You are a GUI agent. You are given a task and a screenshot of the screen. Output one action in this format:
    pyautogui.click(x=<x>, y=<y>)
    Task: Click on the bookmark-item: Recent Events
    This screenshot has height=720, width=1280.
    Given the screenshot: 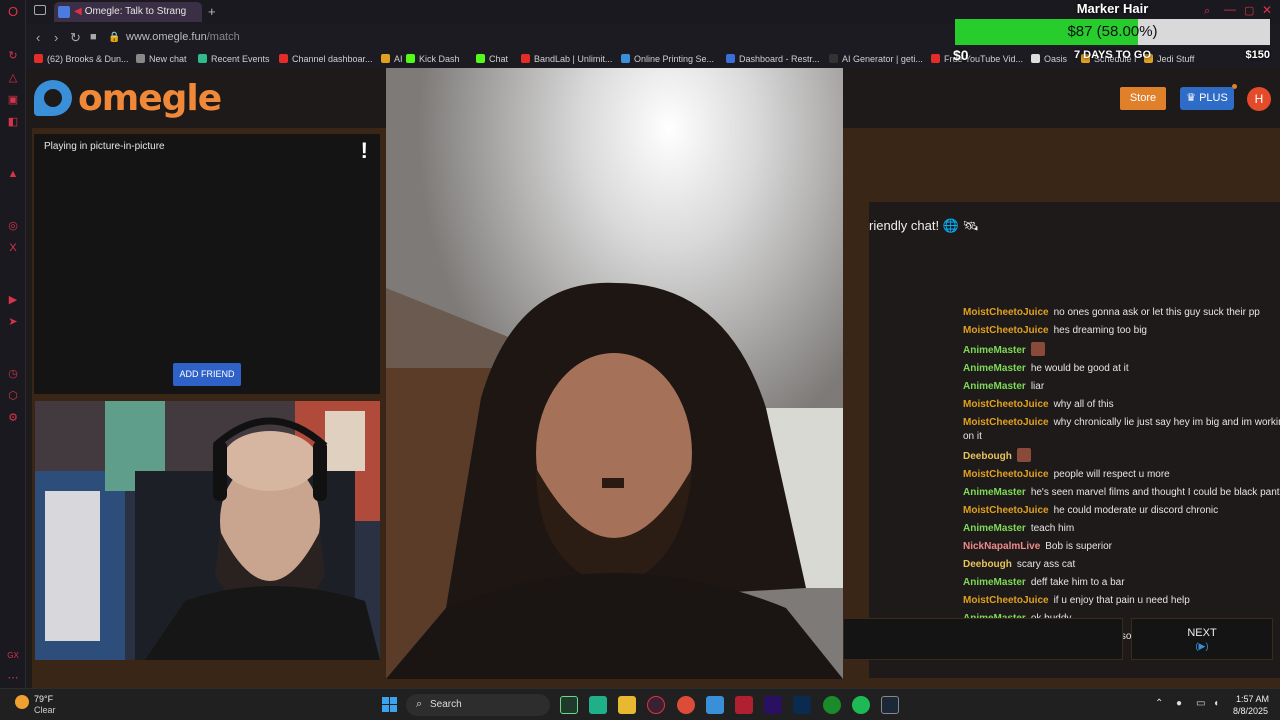 What is the action you would take?
    pyautogui.click(x=234, y=59)
    